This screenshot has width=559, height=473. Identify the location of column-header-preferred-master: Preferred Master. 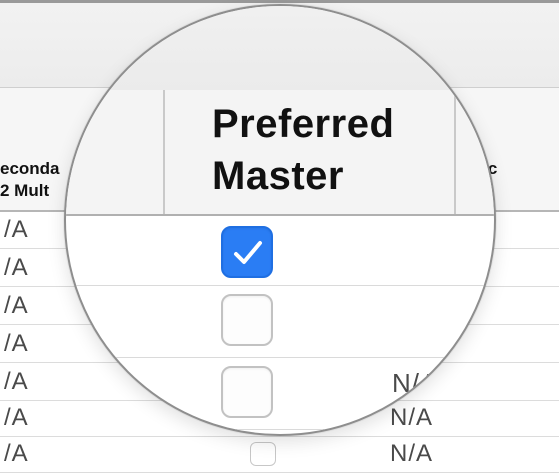
(303, 150).